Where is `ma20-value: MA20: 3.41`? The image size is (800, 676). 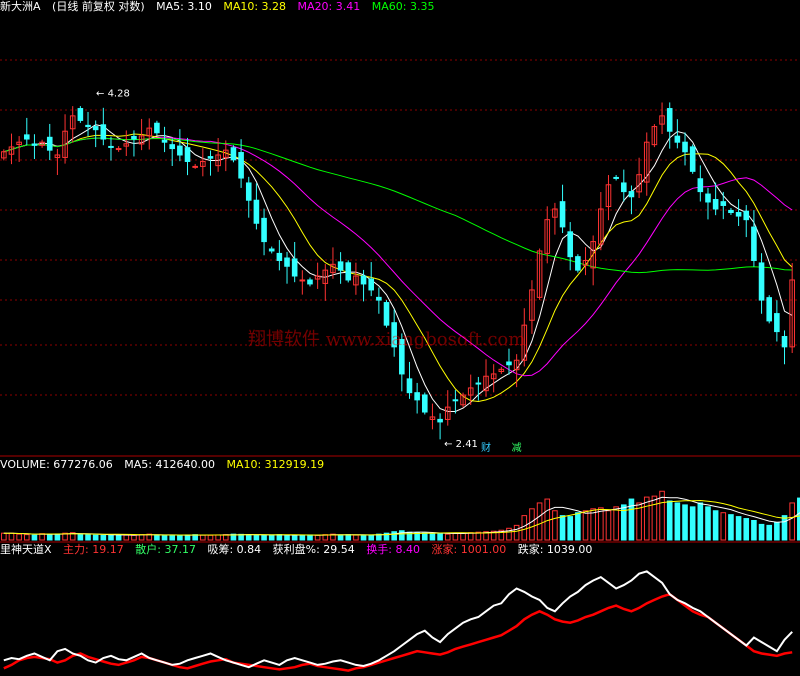
ma20-value: MA20: 3.41 is located at coordinates (329, 6).